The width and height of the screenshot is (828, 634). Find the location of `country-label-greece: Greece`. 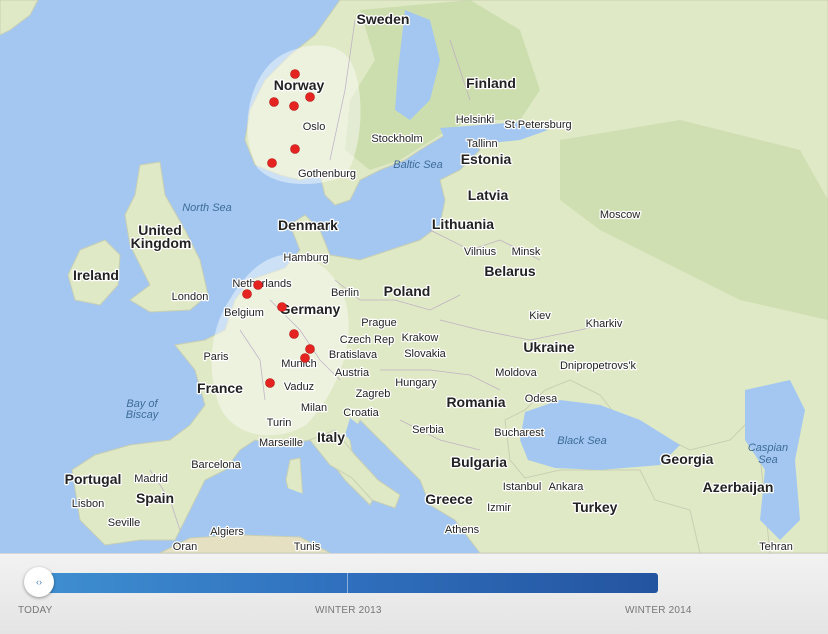

country-label-greece: Greece is located at coordinates (449, 499).